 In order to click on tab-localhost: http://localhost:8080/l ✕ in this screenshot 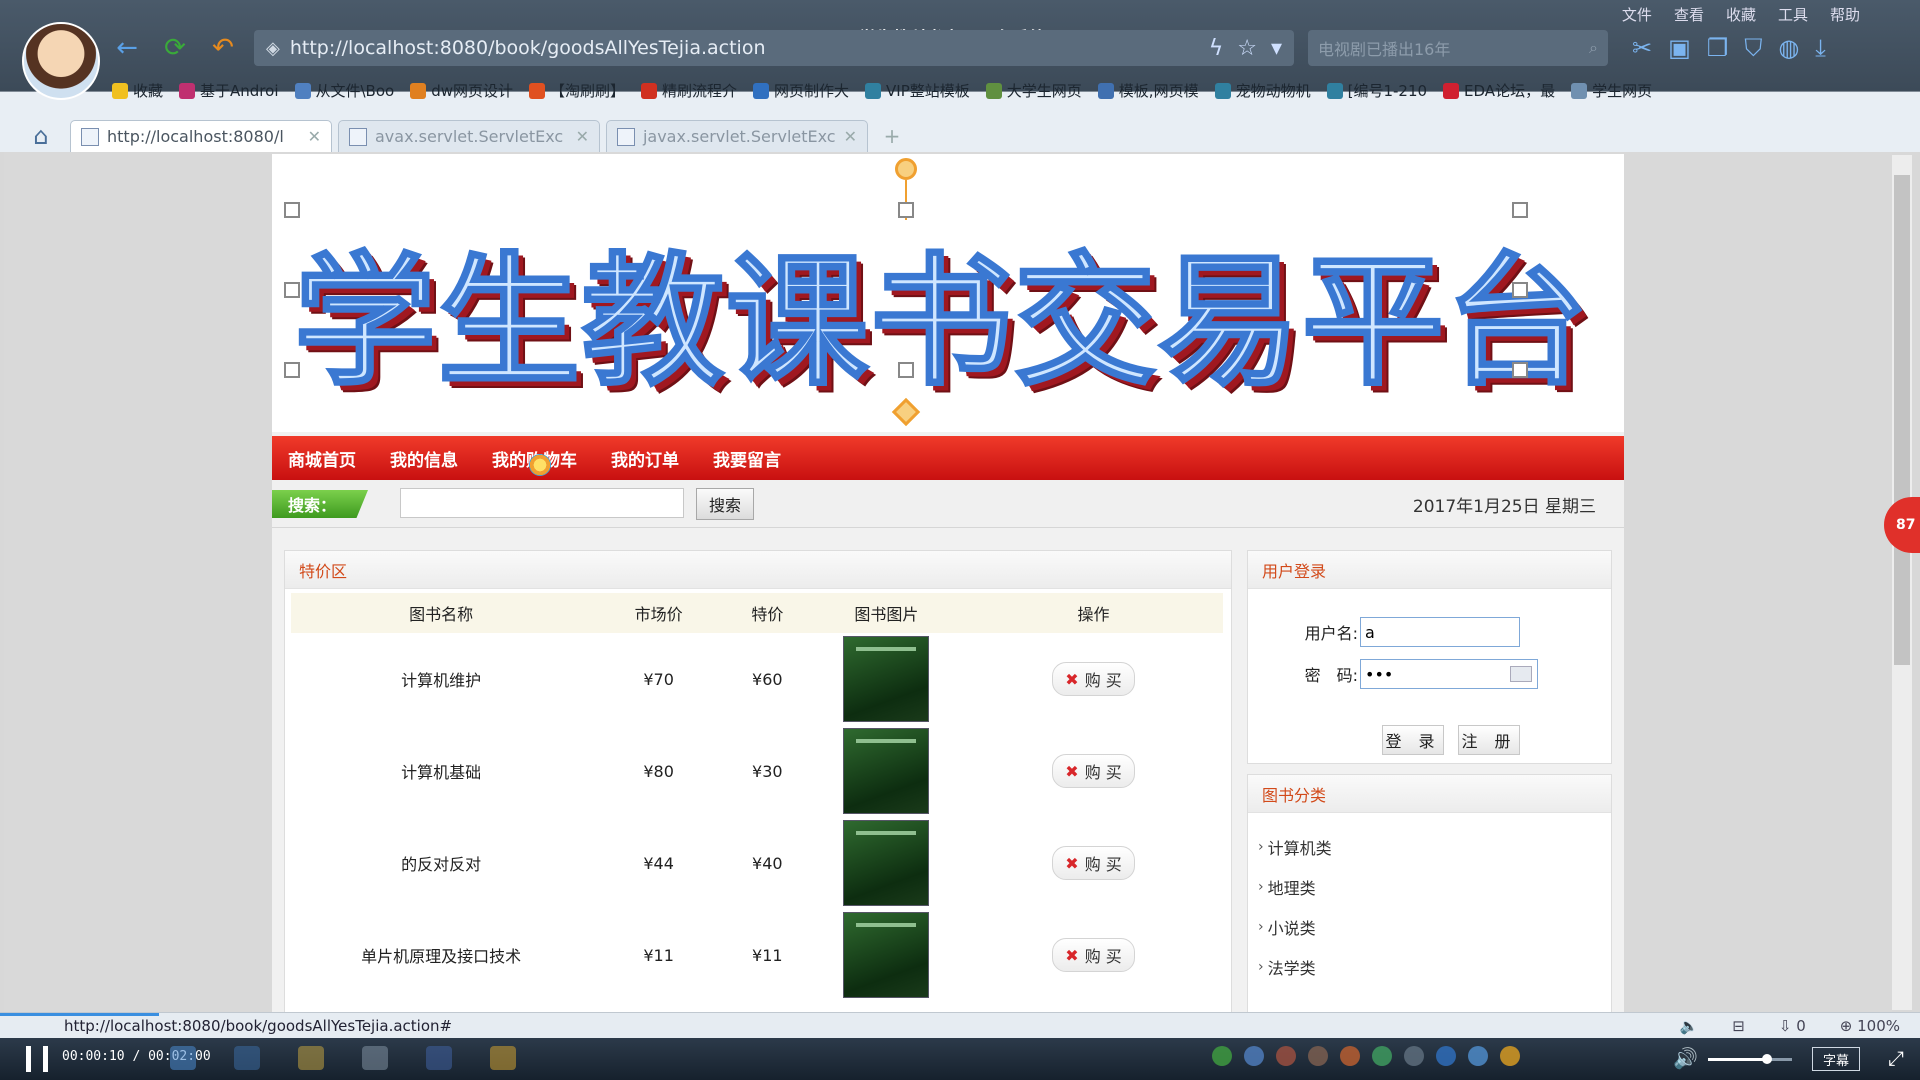, I will do `click(201, 136)`.